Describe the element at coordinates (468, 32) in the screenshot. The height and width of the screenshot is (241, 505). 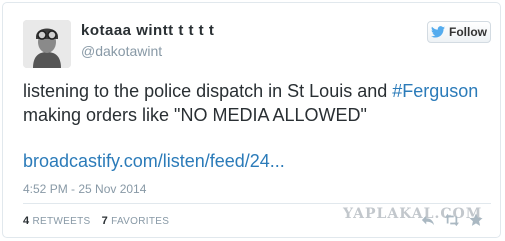
I see `follow-label: Follow` at that location.